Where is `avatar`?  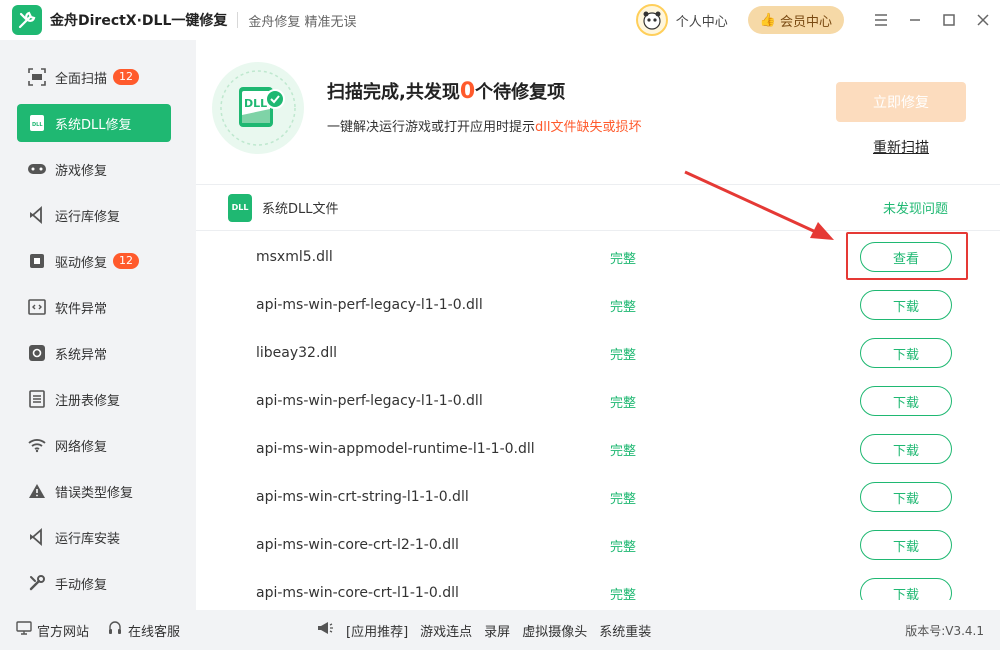
avatar is located at coordinates (651, 20).